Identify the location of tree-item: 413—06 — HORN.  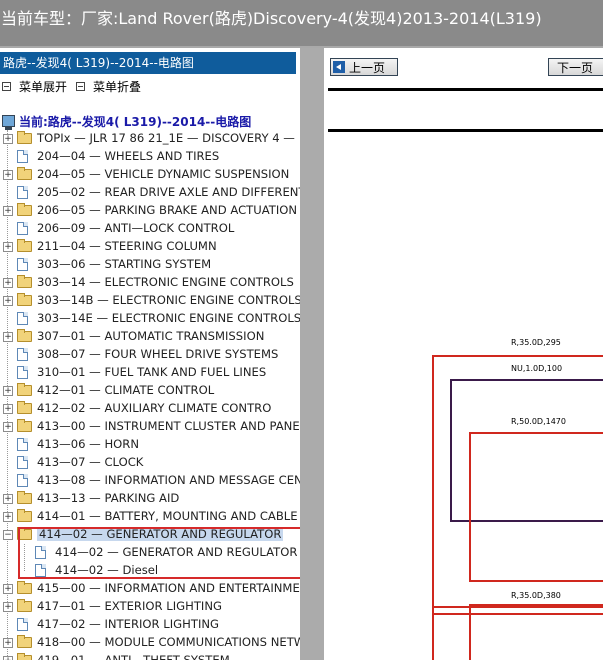
(150, 445).